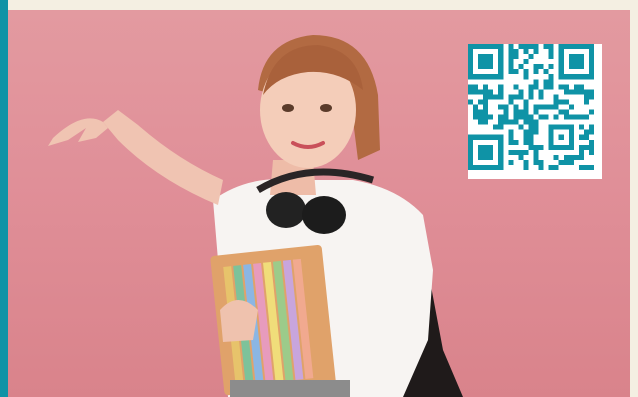 This screenshot has height=397, width=638. Describe the element at coordinates (531, 107) in the screenshot. I see `qr-code-icon` at that location.